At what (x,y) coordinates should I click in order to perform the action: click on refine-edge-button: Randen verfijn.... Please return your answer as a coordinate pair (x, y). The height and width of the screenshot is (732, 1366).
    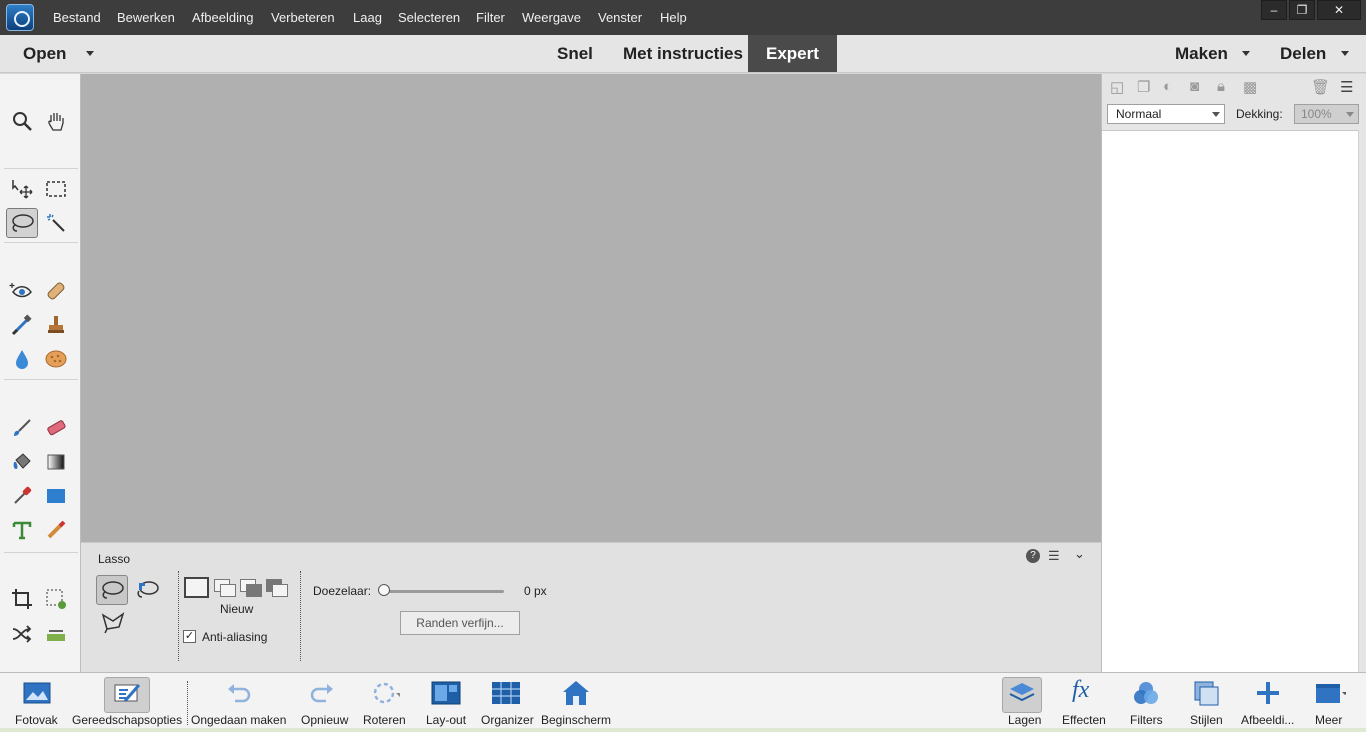
    Looking at the image, I should click on (460, 623).